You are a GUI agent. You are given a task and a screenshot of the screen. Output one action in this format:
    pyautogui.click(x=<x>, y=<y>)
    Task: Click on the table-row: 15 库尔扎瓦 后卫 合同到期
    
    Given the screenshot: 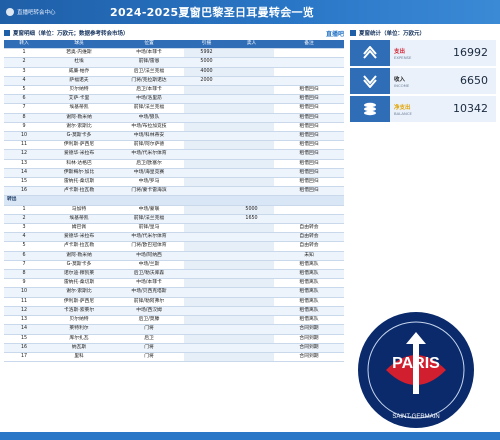 What is the action you would take?
    pyautogui.click(x=174, y=339)
    